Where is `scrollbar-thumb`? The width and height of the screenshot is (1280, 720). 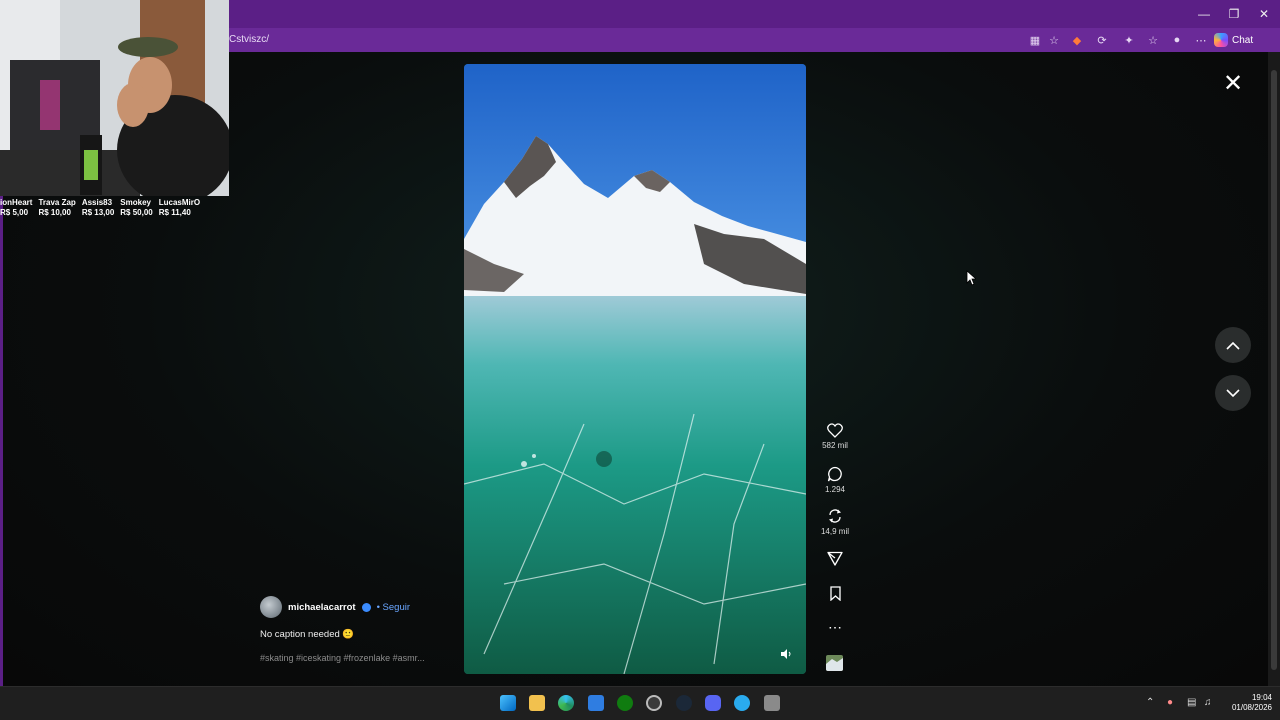 scrollbar-thumb is located at coordinates (1274, 370).